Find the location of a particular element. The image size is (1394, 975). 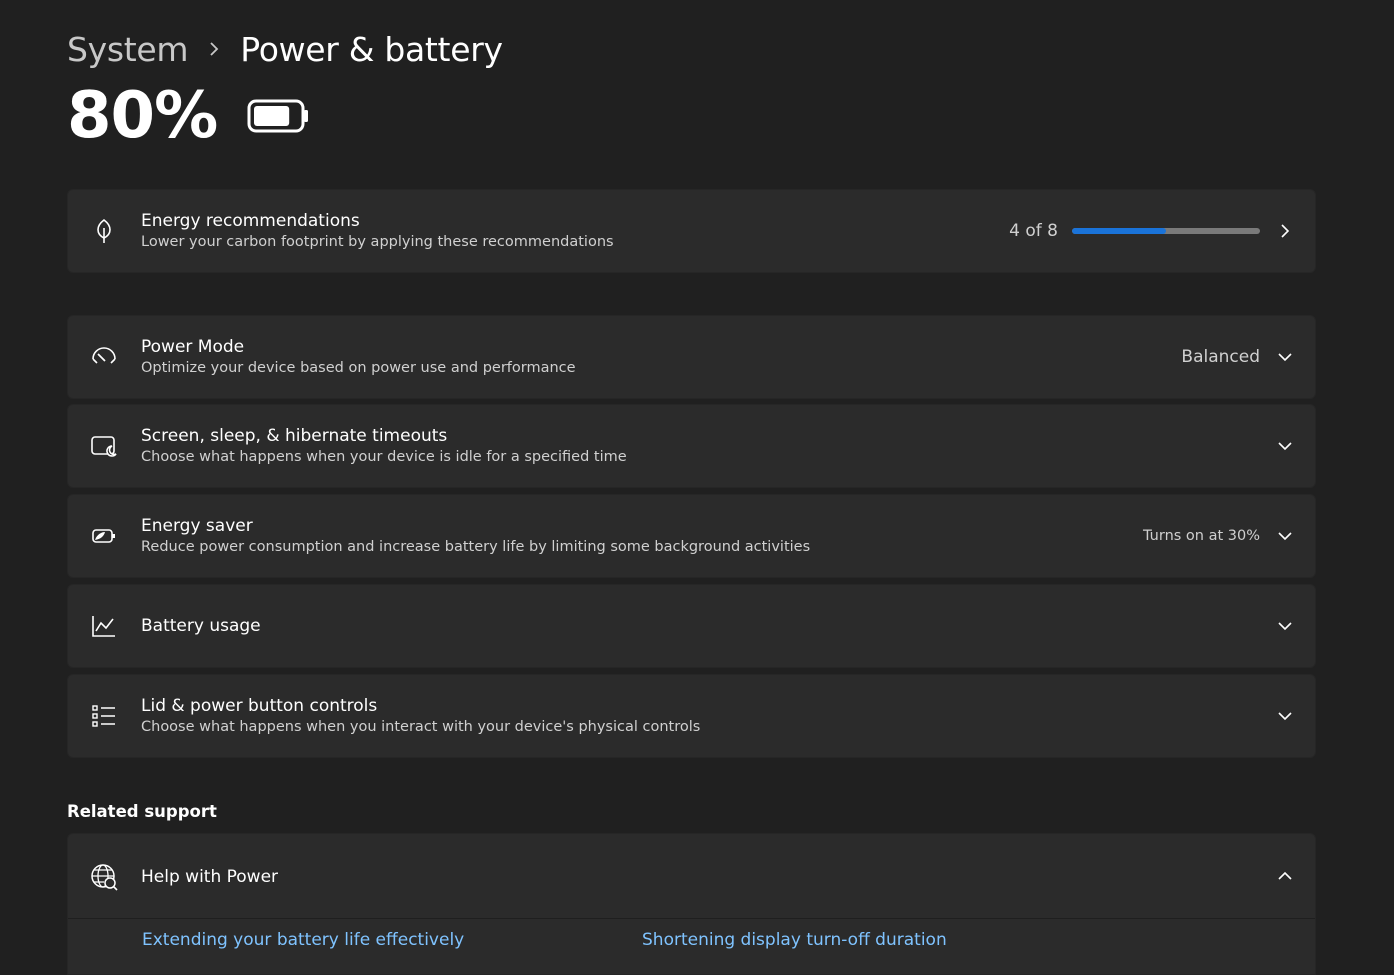

help-with-power-title: Help with Power is located at coordinates (210, 877).